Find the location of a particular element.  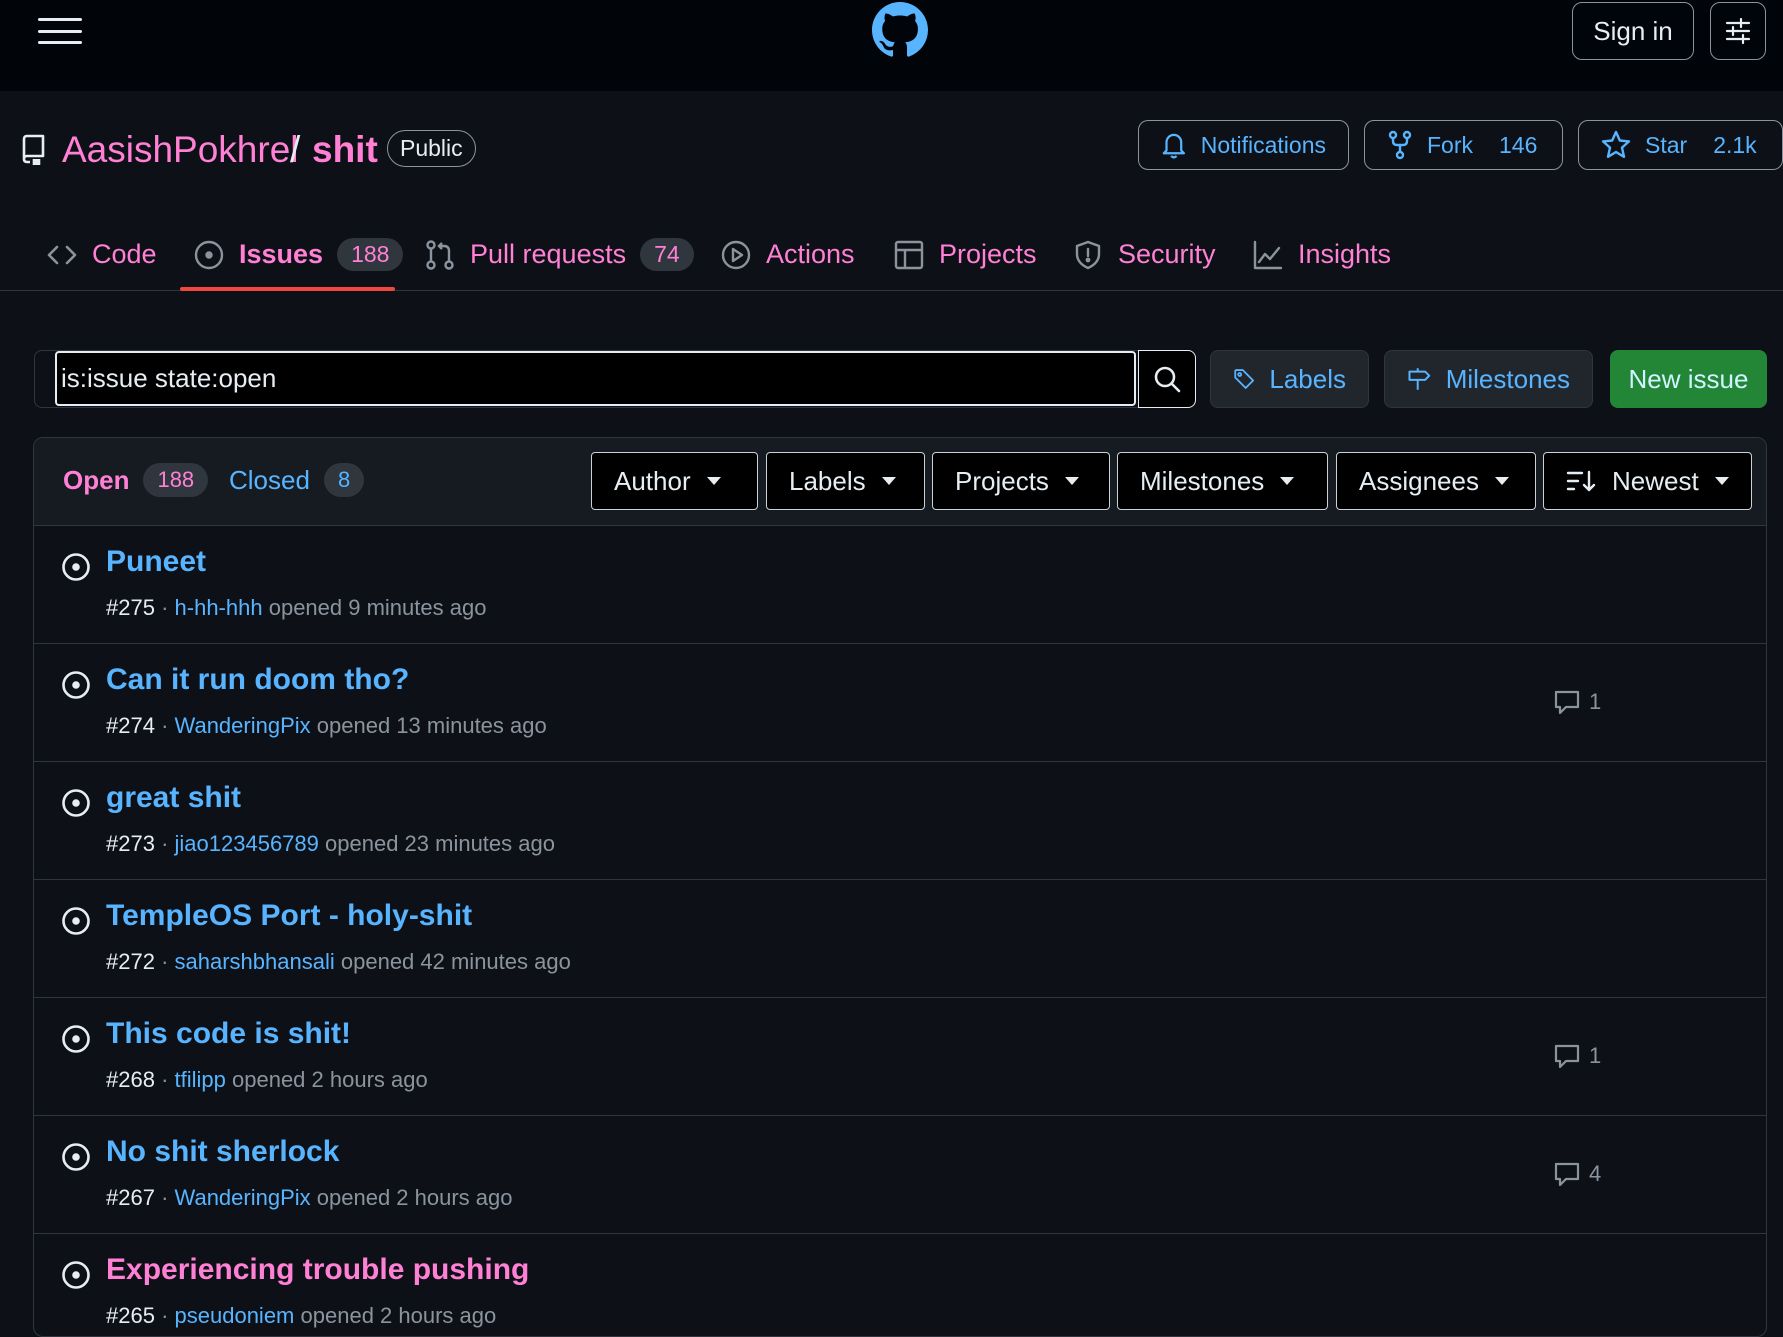

issue-author-link: tfilipp is located at coordinates (200, 1079).